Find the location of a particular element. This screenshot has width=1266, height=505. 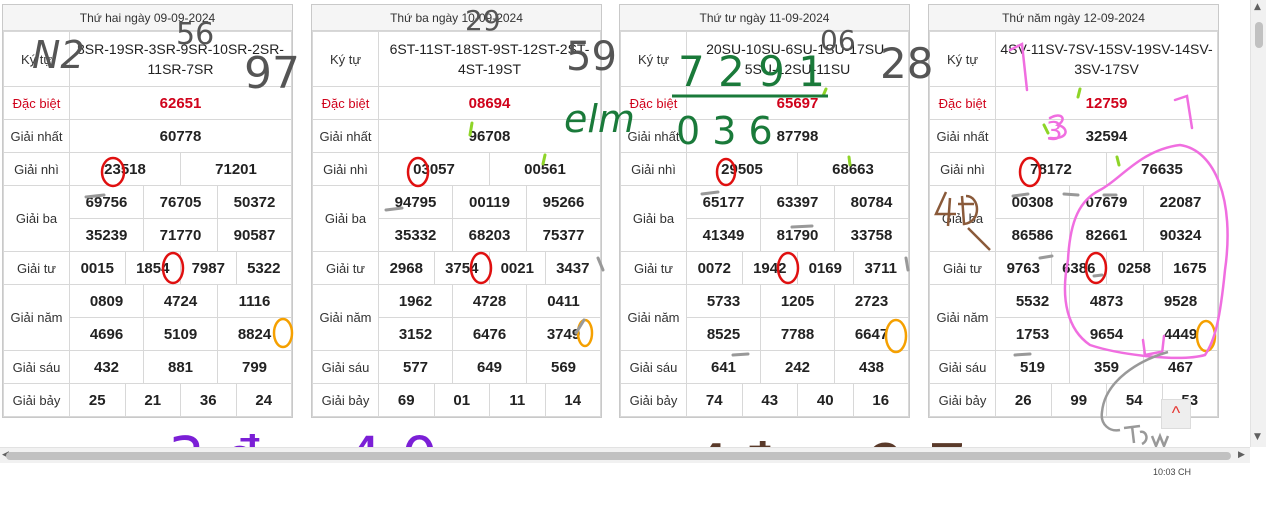

prize-number: 4873 is located at coordinates (1106, 301).